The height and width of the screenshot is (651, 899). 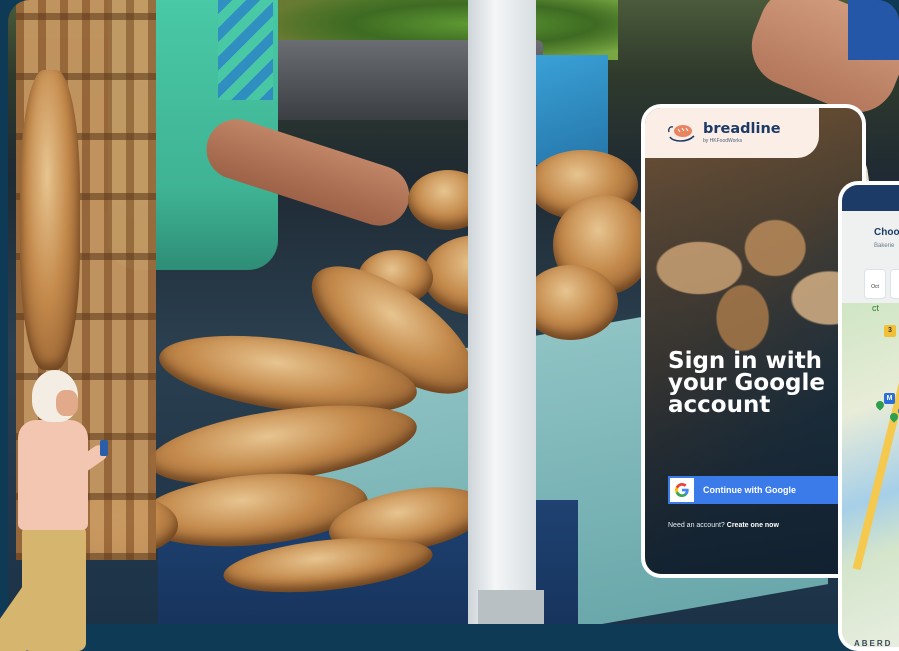 I want to click on logo-text: breadline by HKFoodWorks, so click(x=742, y=133).